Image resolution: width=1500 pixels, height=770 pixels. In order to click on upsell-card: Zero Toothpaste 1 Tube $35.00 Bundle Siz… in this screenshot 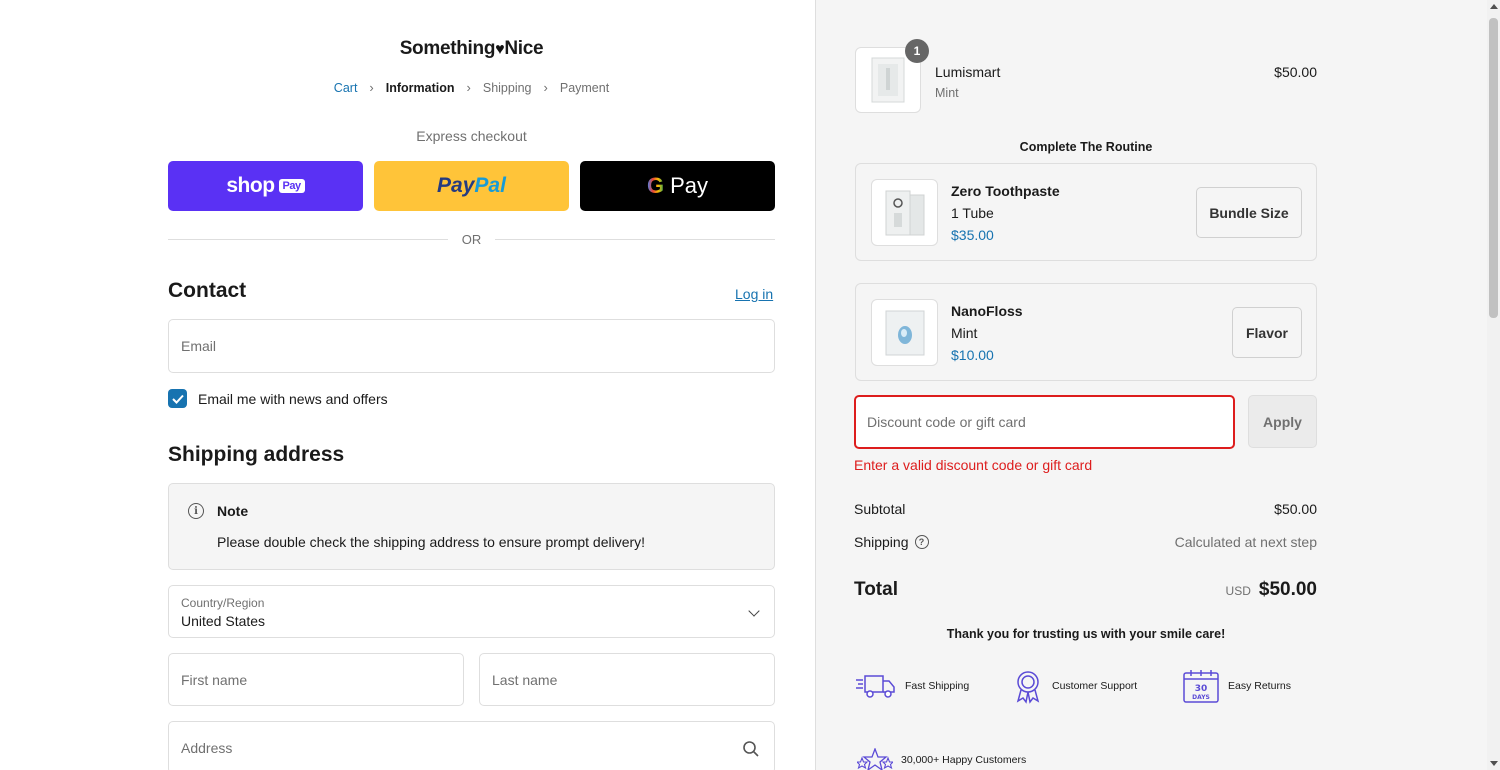, I will do `click(1086, 212)`.